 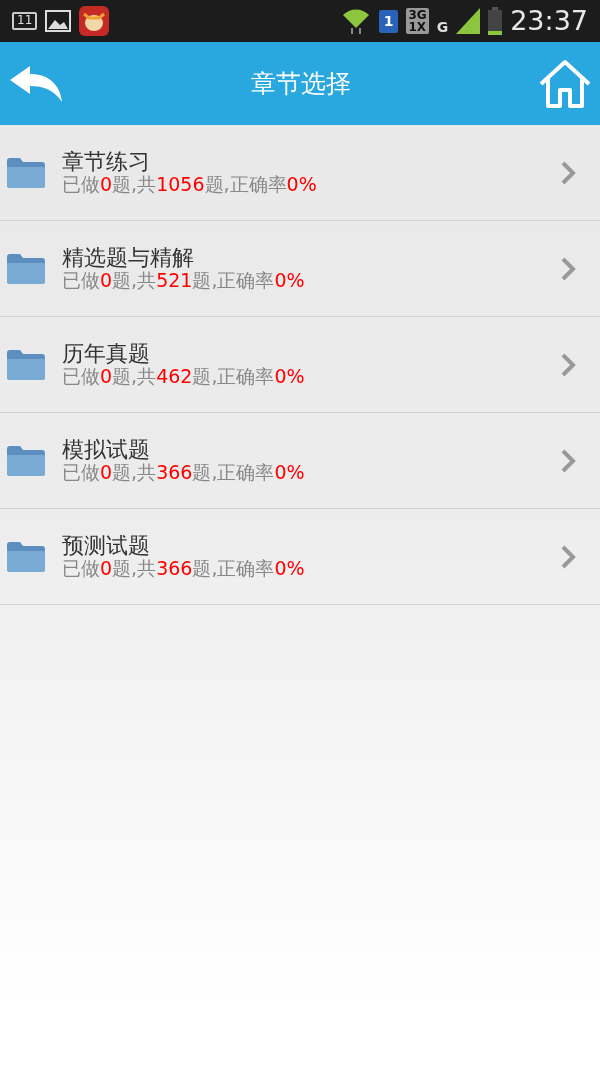 What do you see at coordinates (300, 173) in the screenshot?
I see `chapter-row: 章节练习 已做0题,共1056题,正确率0%` at bounding box center [300, 173].